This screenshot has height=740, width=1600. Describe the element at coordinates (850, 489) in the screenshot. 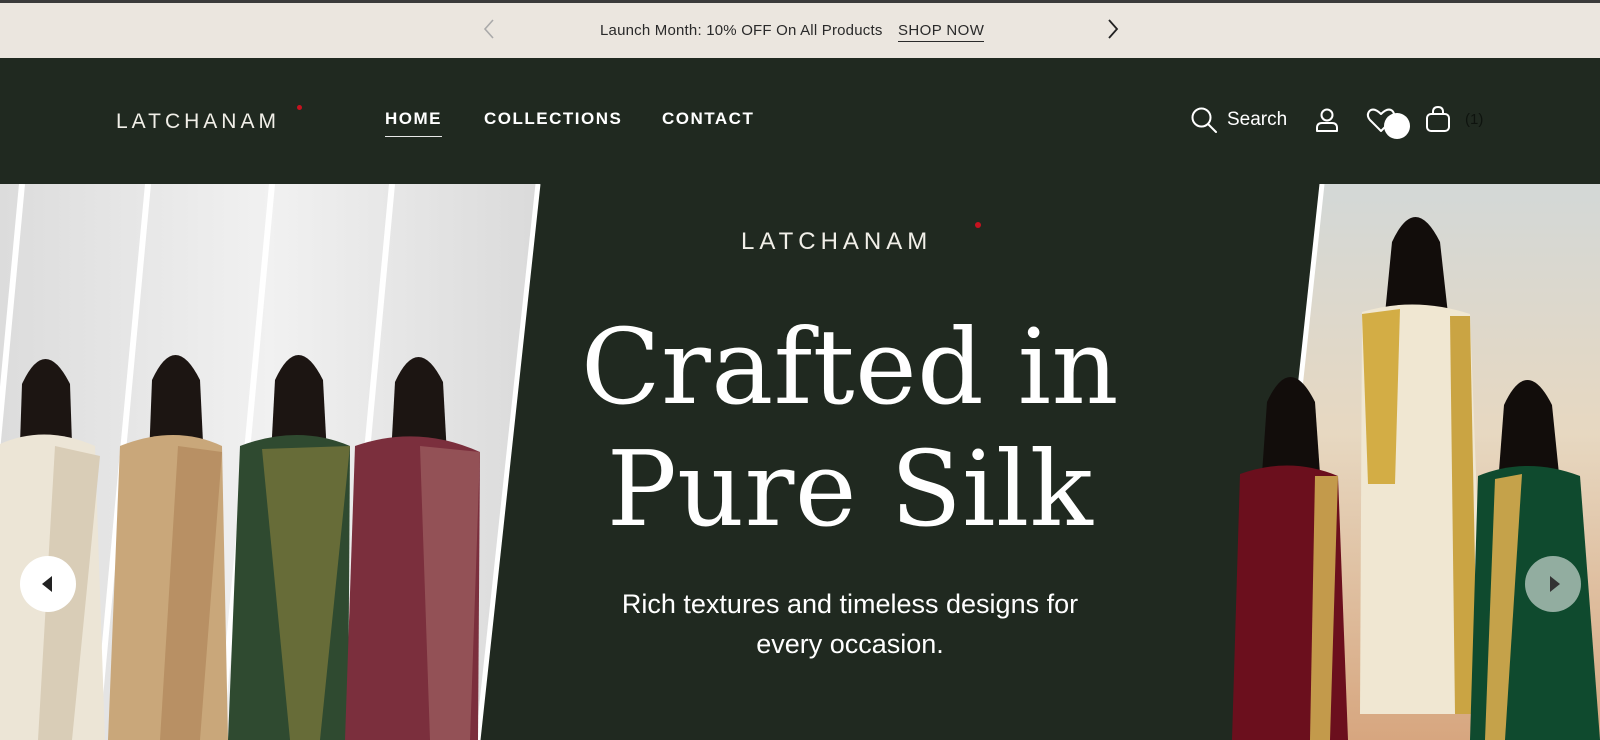

I see `hero-headline-line-2: Pure Silk` at that location.